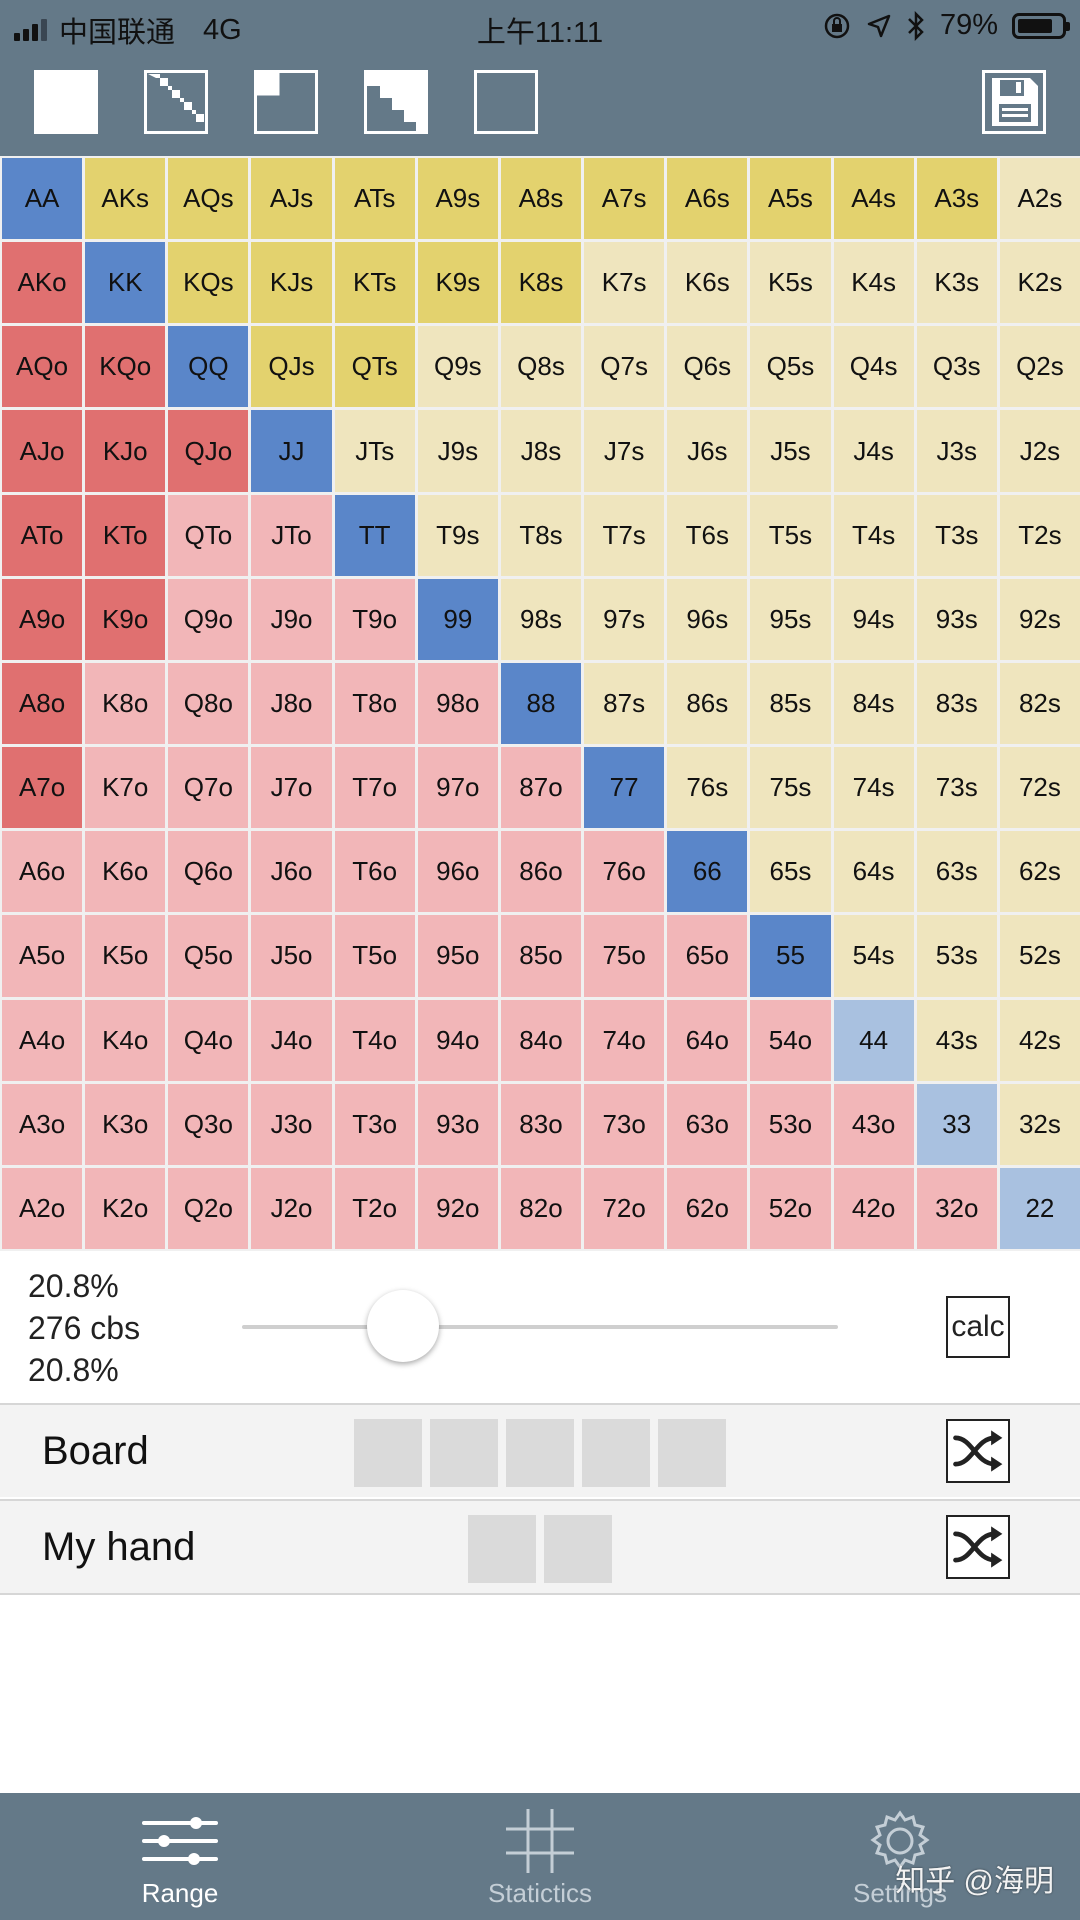 Image resolution: width=1080 pixels, height=1920 pixels. What do you see at coordinates (42, 1208) in the screenshot?
I see `offsuit-cell-A2o: A2o` at bounding box center [42, 1208].